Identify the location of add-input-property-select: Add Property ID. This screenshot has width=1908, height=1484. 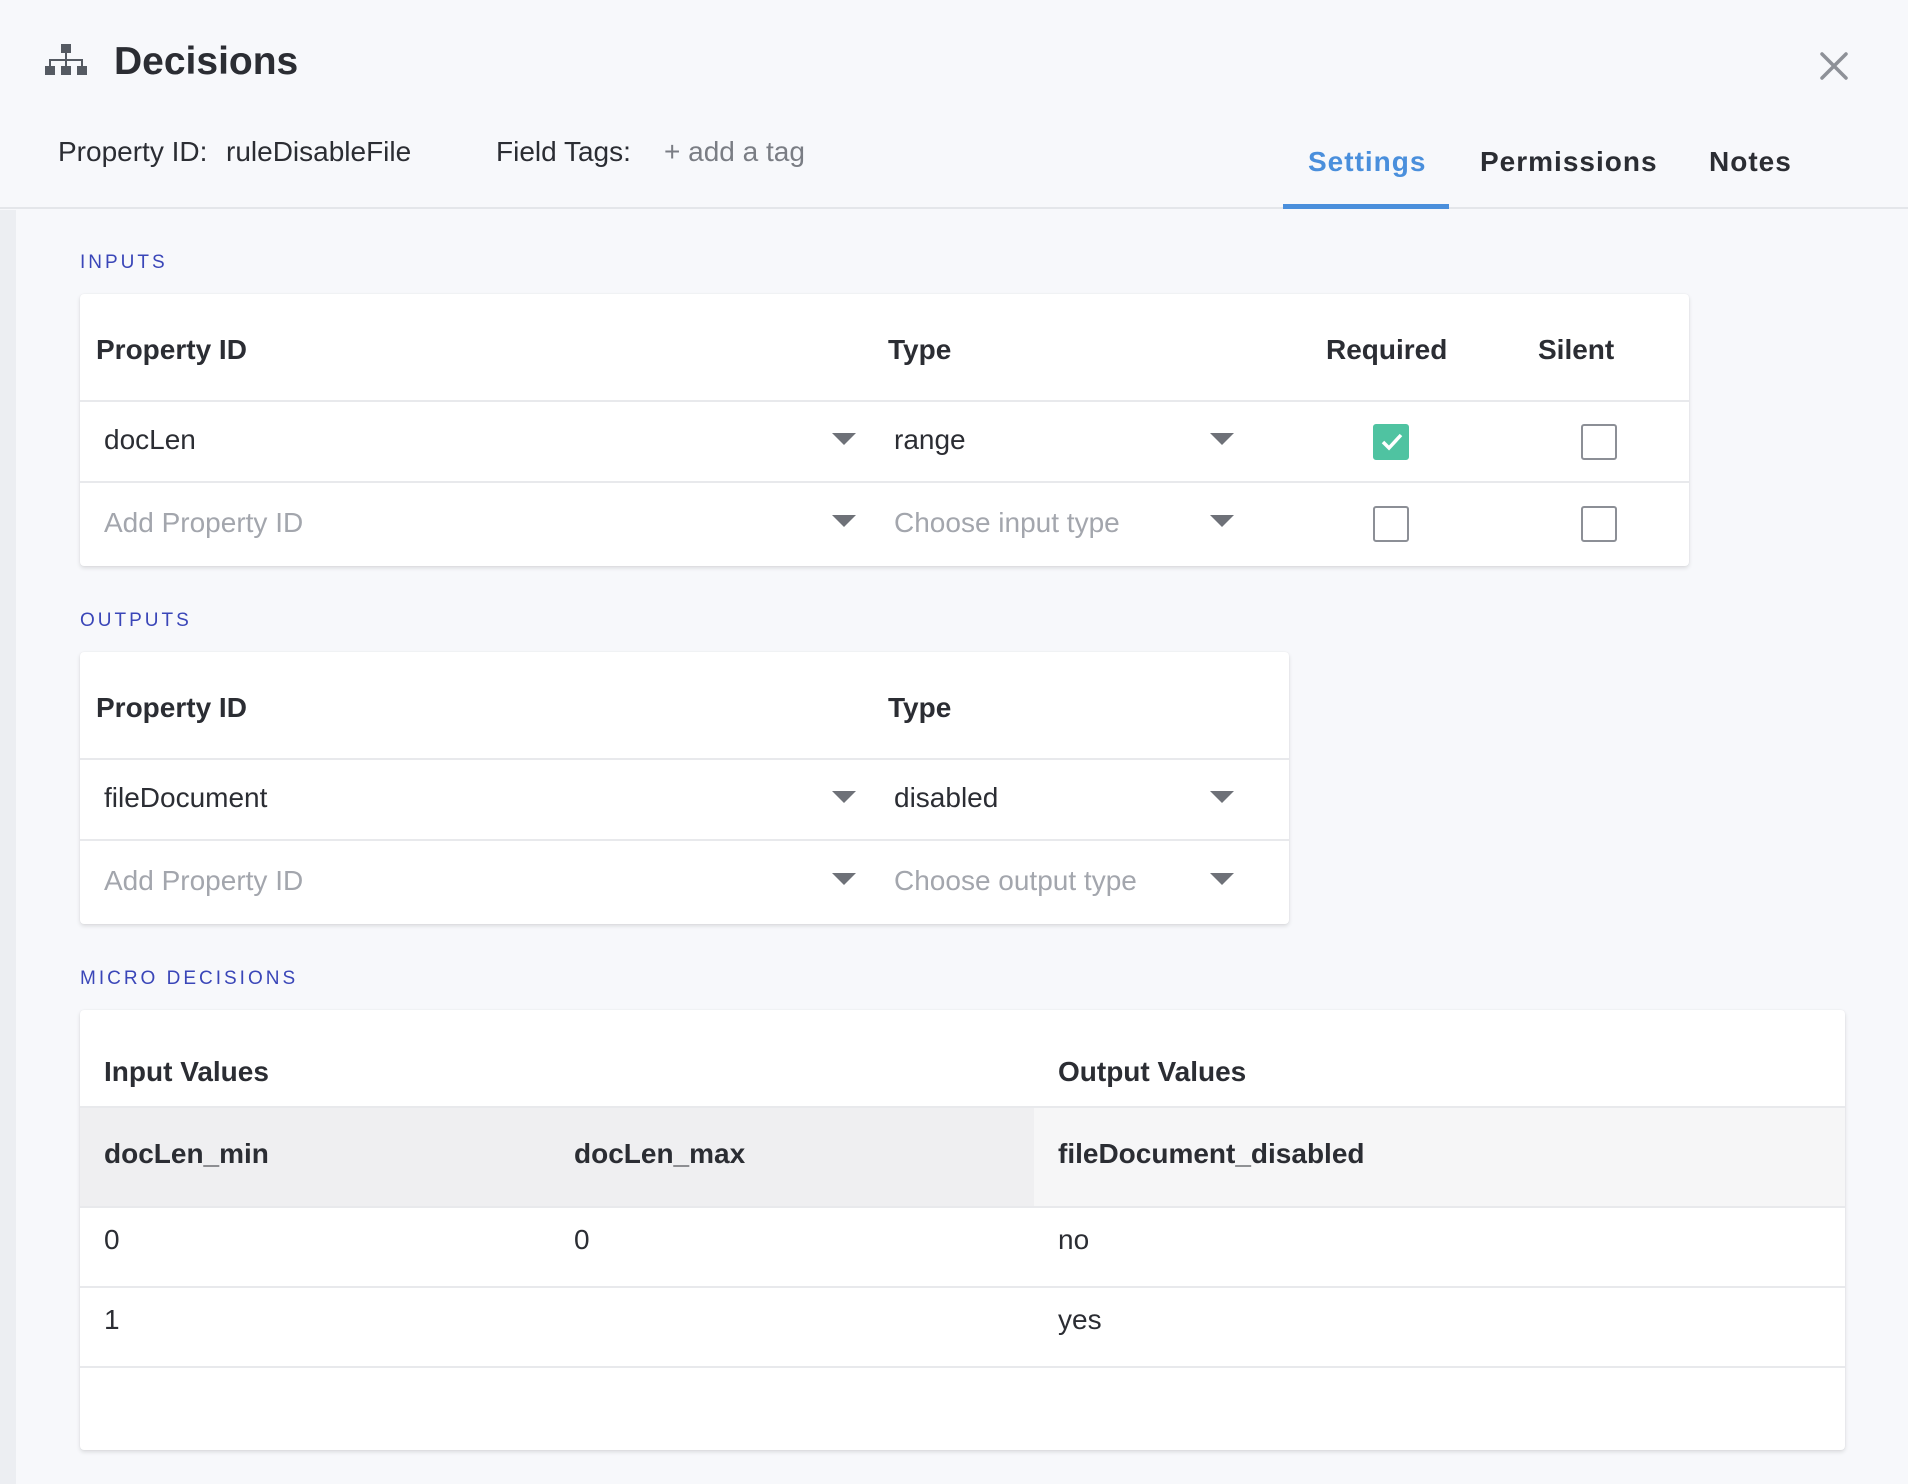
(470, 523).